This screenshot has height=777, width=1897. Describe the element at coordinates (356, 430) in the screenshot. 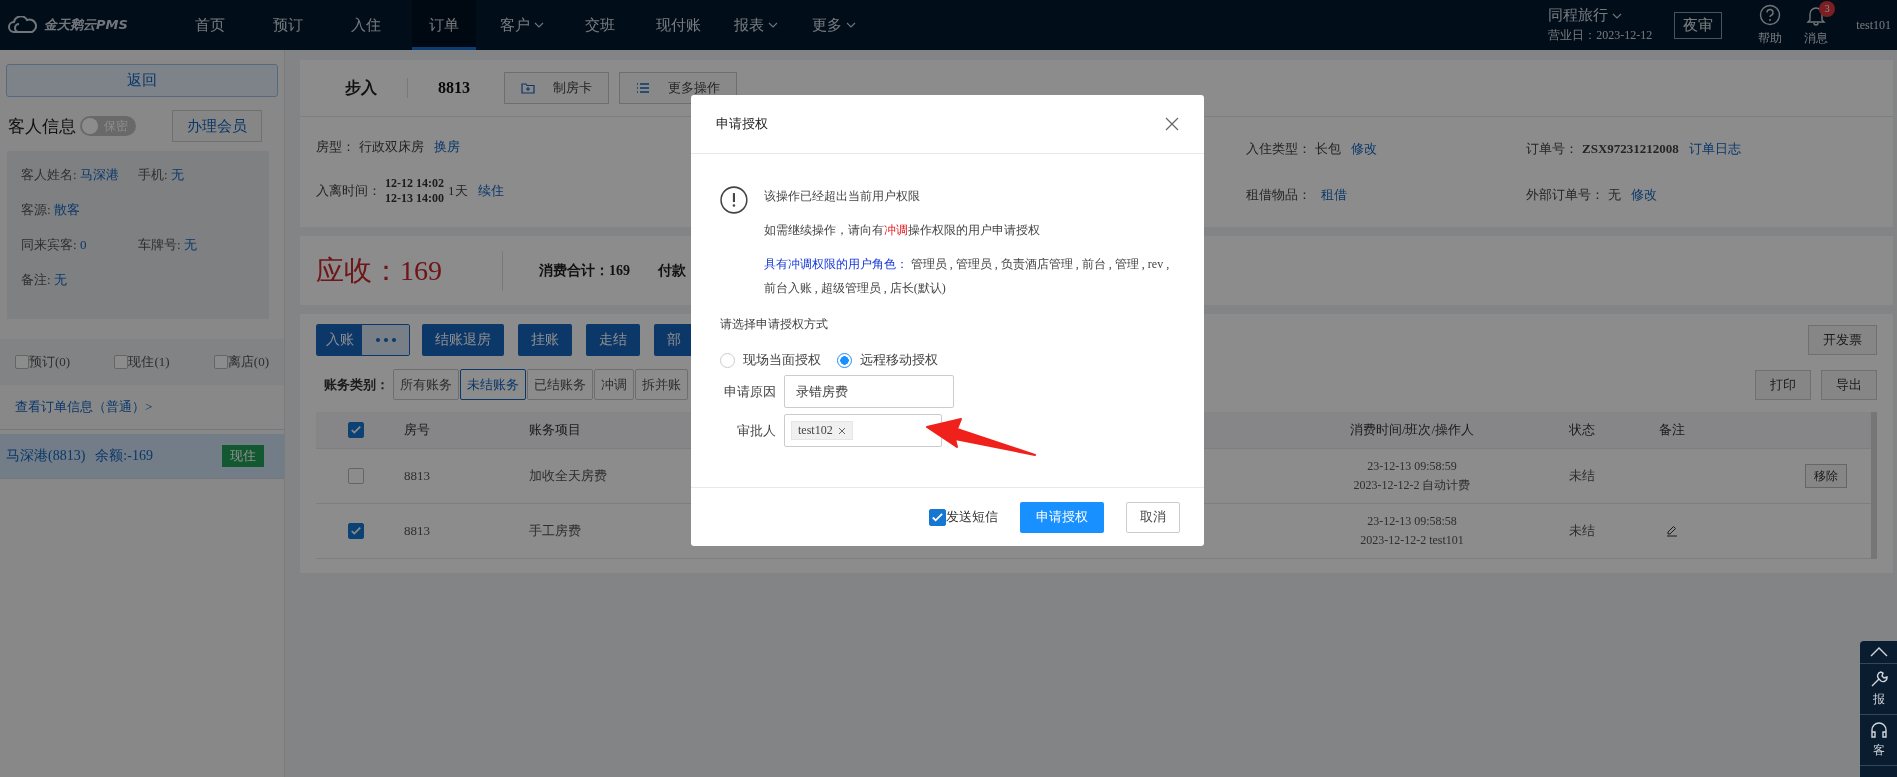

I see `select-all-checkbox` at that location.